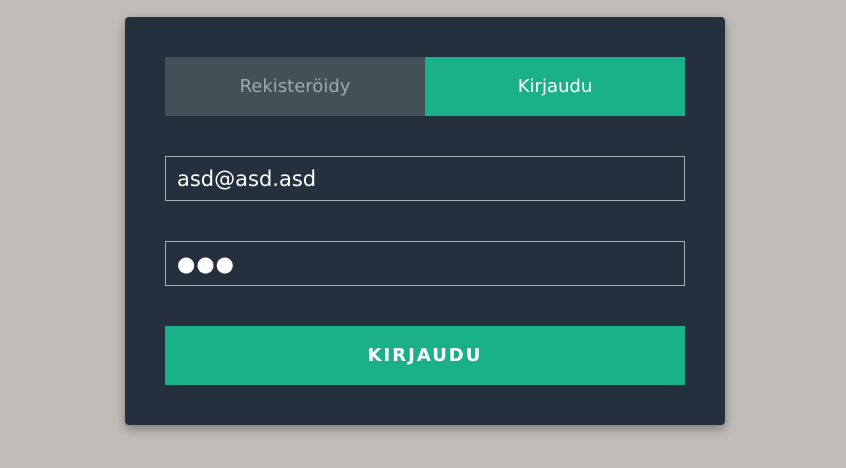 This screenshot has height=468, width=846. What do you see at coordinates (425, 263) in the screenshot?
I see `password-field: ●●●` at bounding box center [425, 263].